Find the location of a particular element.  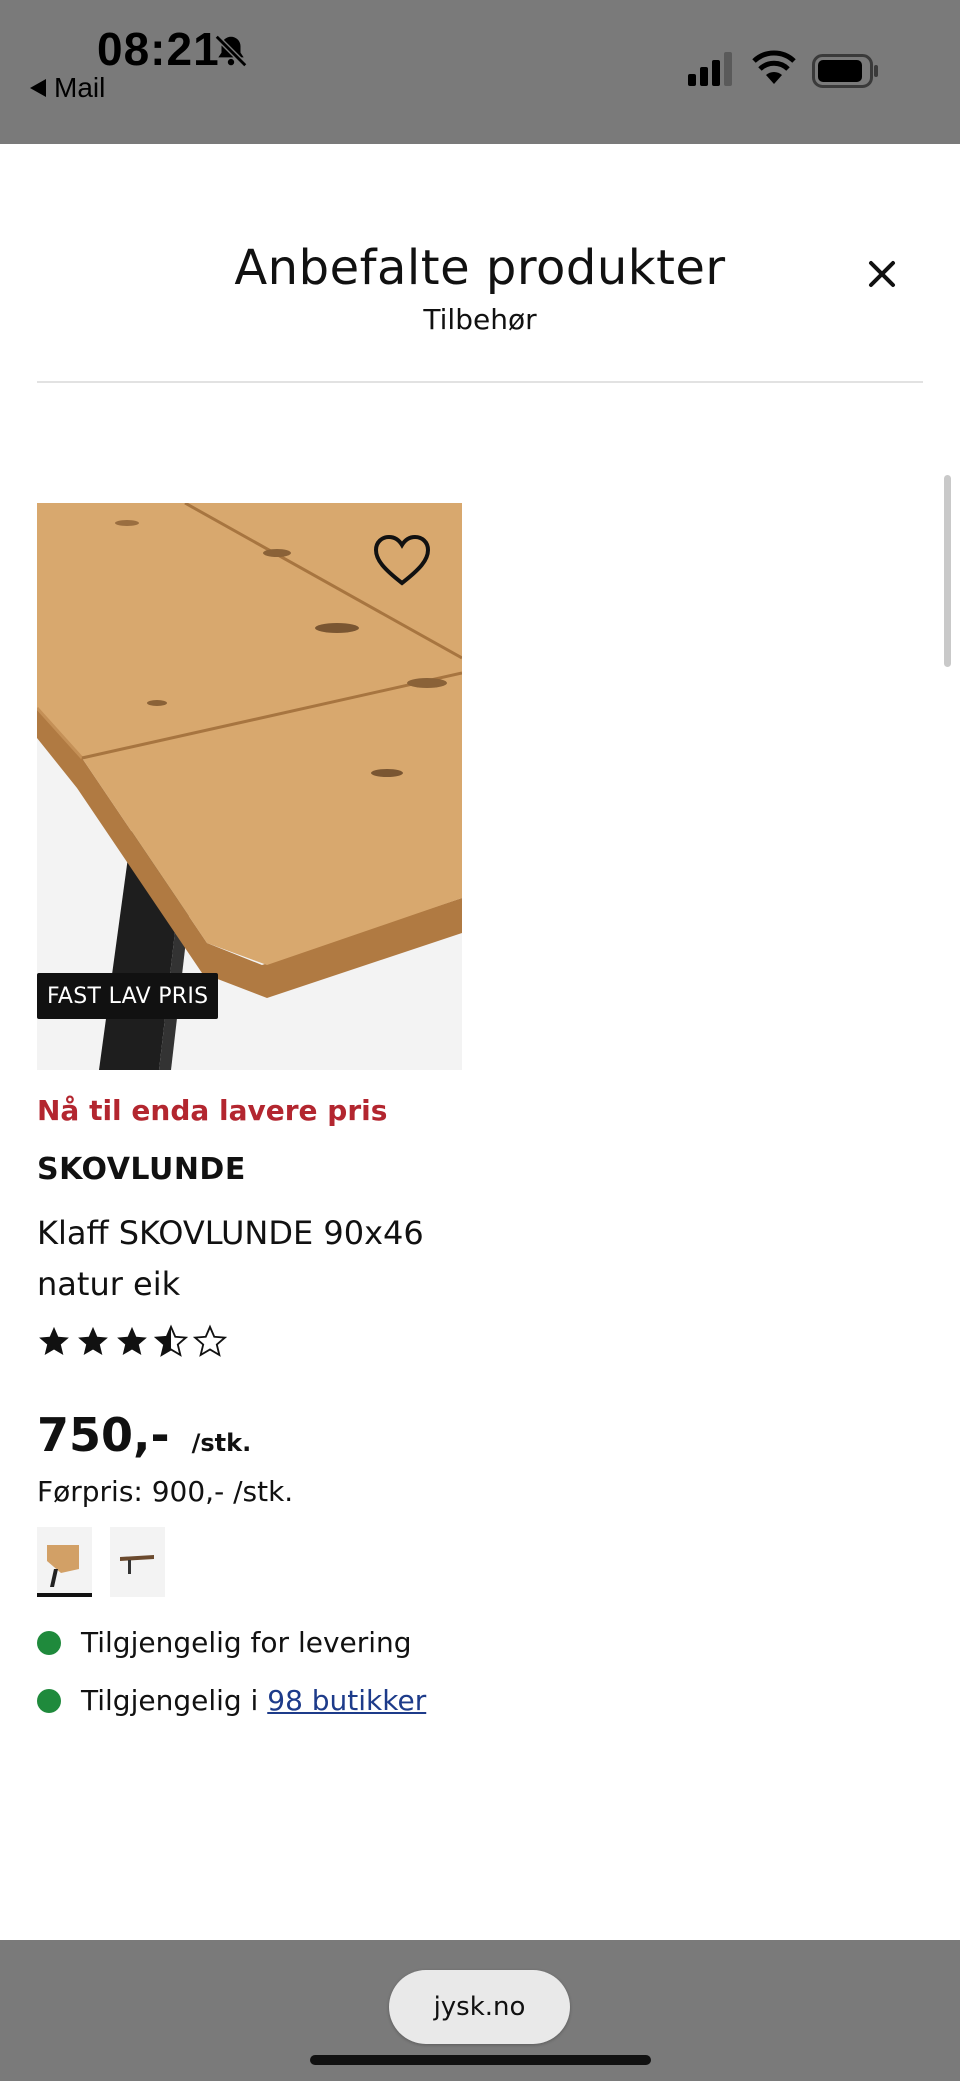

close-icon is located at coordinates (882, 274).